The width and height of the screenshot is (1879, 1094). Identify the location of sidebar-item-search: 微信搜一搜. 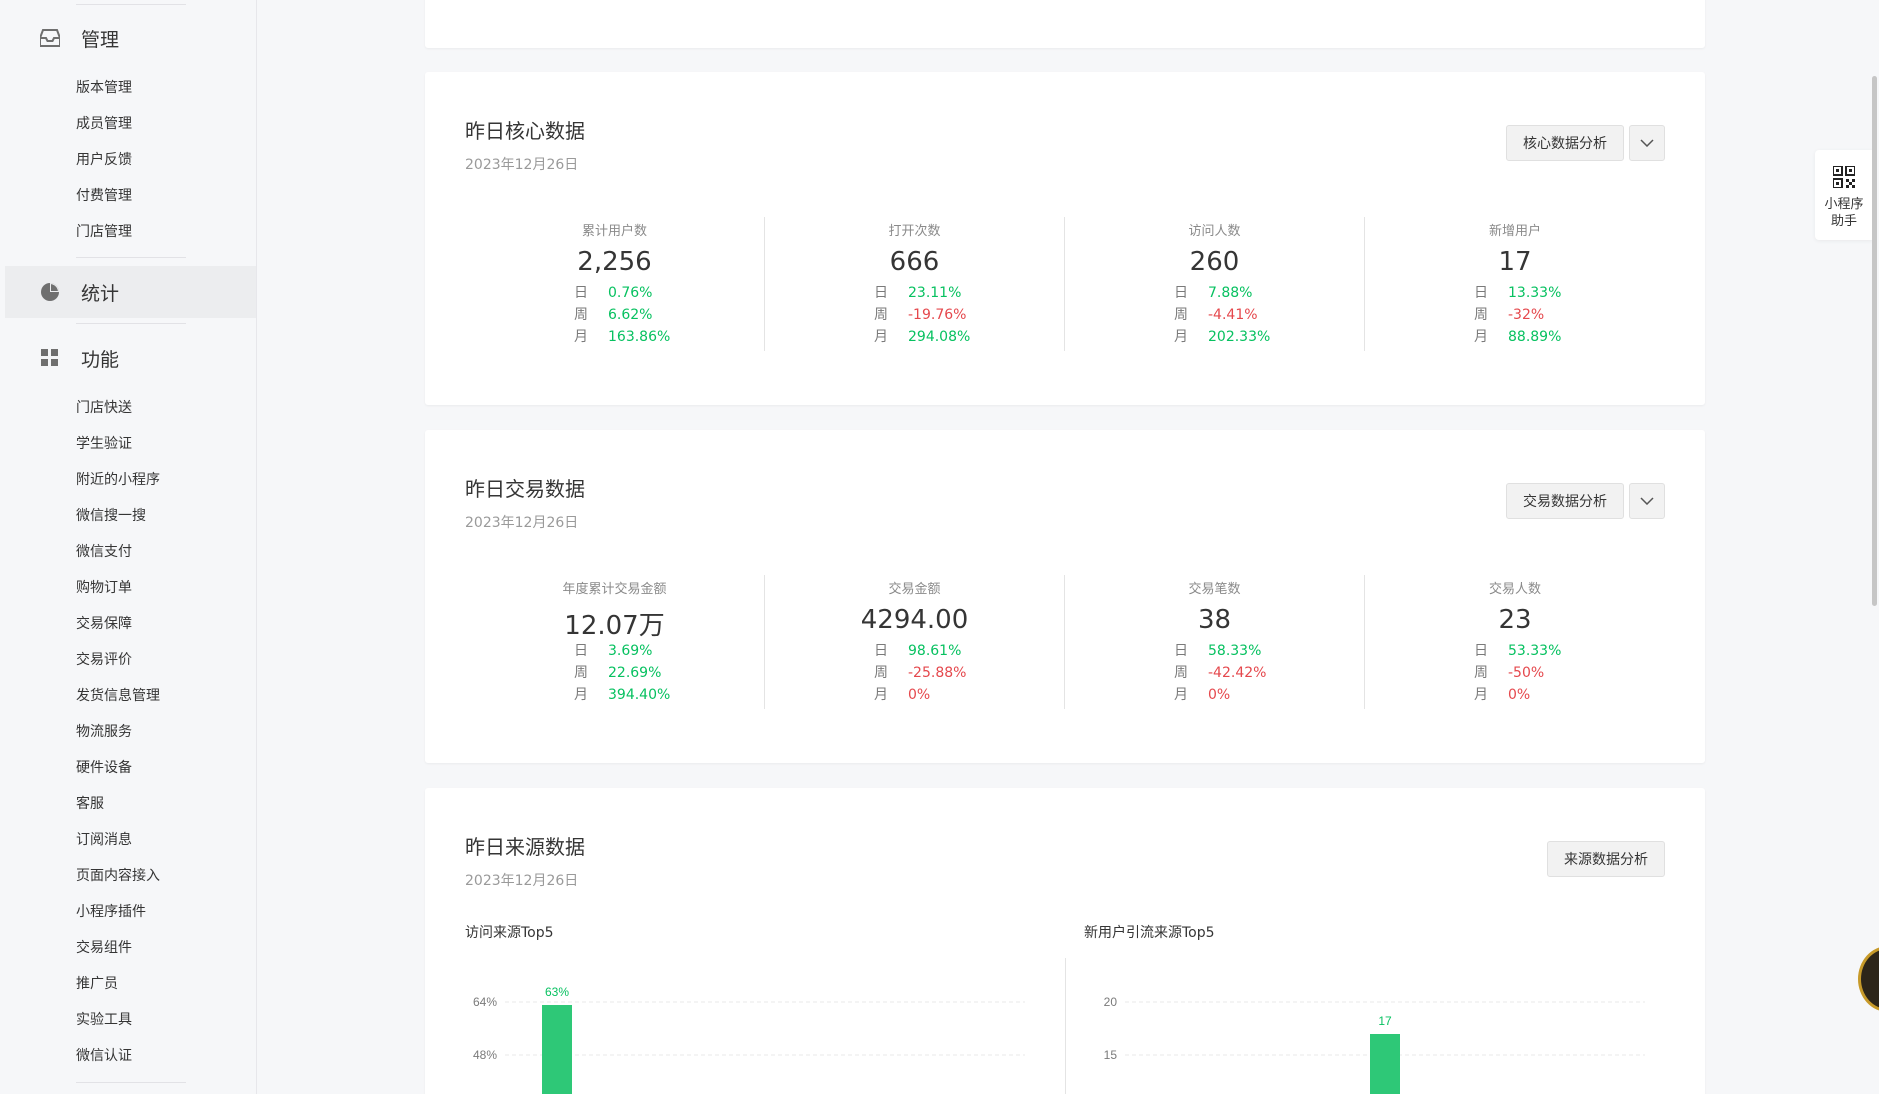
(111, 516).